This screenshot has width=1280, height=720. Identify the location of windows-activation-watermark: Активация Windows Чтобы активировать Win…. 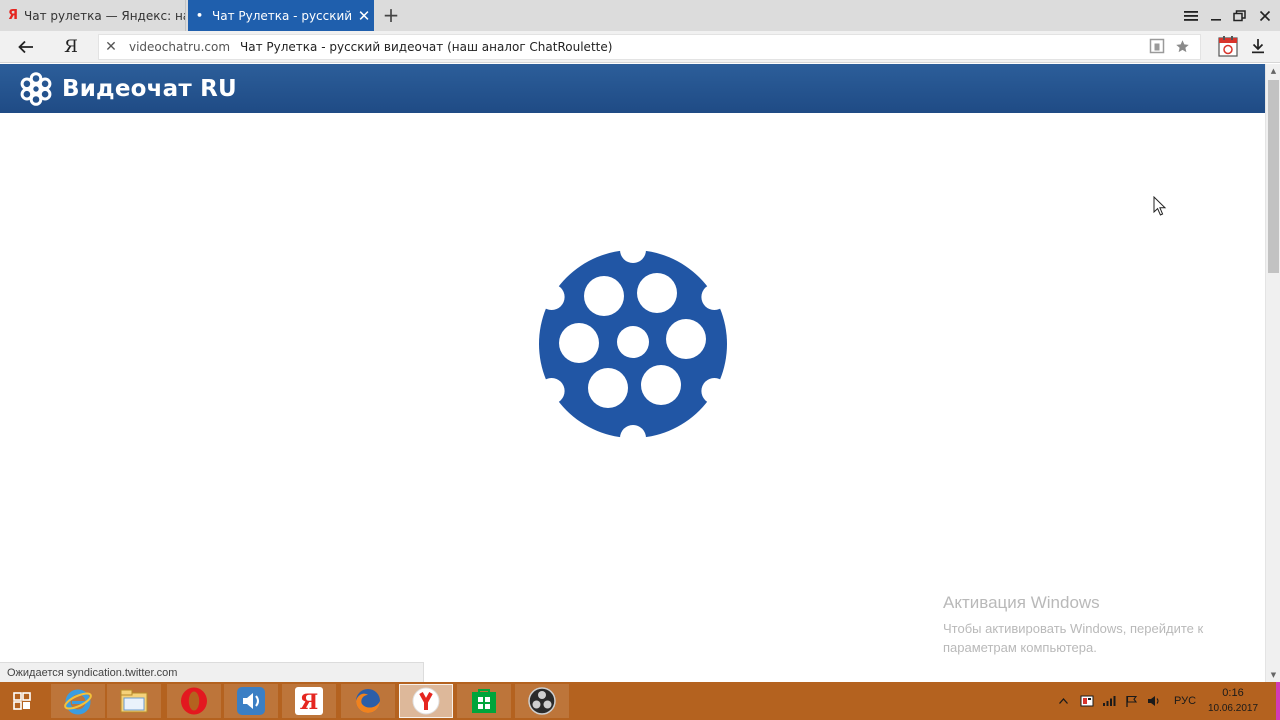
(1073, 625).